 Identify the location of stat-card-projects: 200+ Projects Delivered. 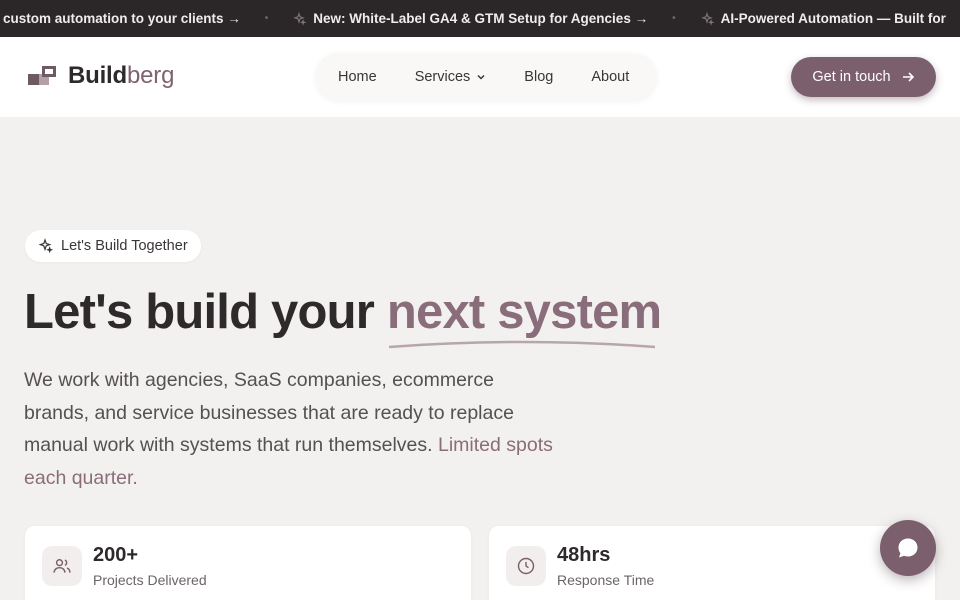
(248, 563).